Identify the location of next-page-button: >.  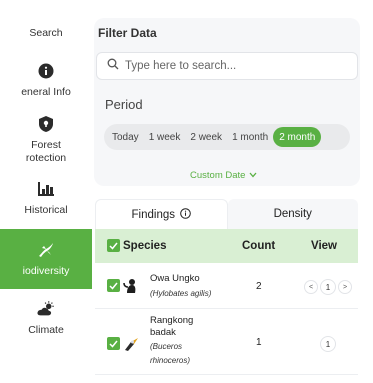
(345, 287).